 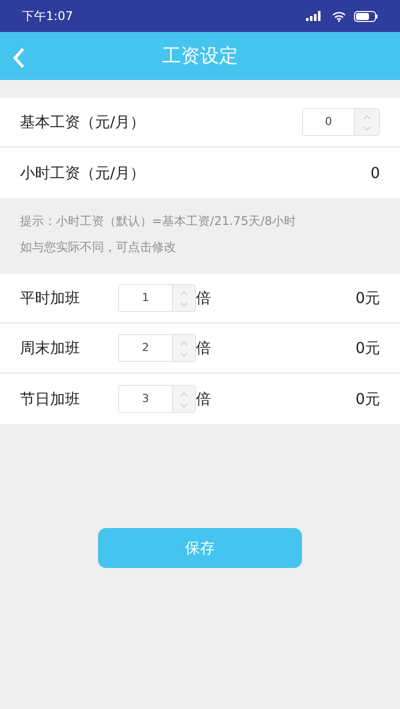 What do you see at coordinates (145, 399) in the screenshot?
I see `number-input: 3` at bounding box center [145, 399].